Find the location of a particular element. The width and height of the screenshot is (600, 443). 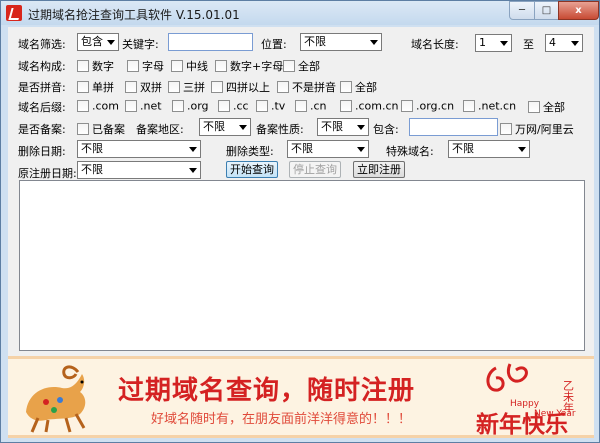

suffix-checkbox-com-cn: .com.cn is located at coordinates (369, 106).